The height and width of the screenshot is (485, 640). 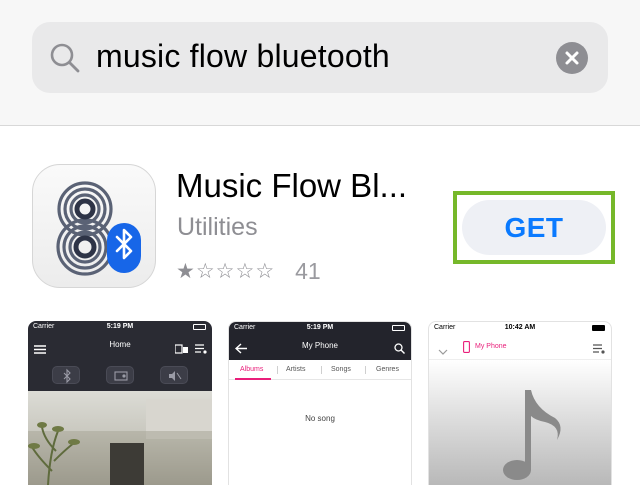 I want to click on device-controls, so click(x=120, y=375).